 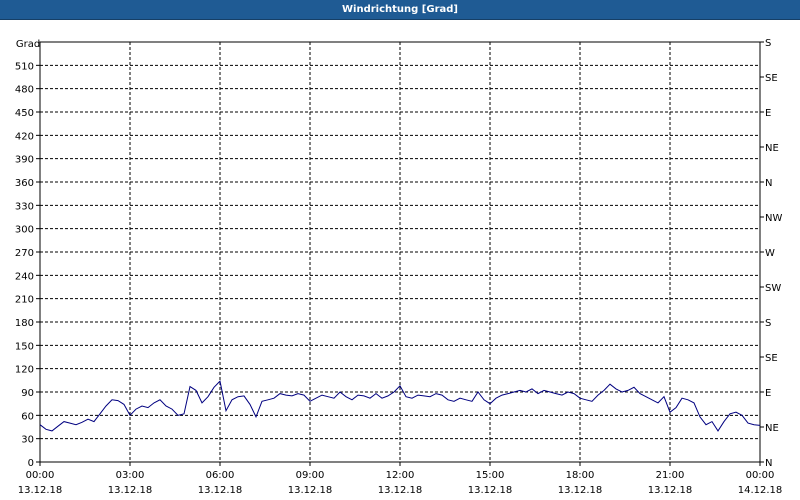 What do you see at coordinates (28, 44) in the screenshot?
I see `y-axis-label: Grad` at bounding box center [28, 44].